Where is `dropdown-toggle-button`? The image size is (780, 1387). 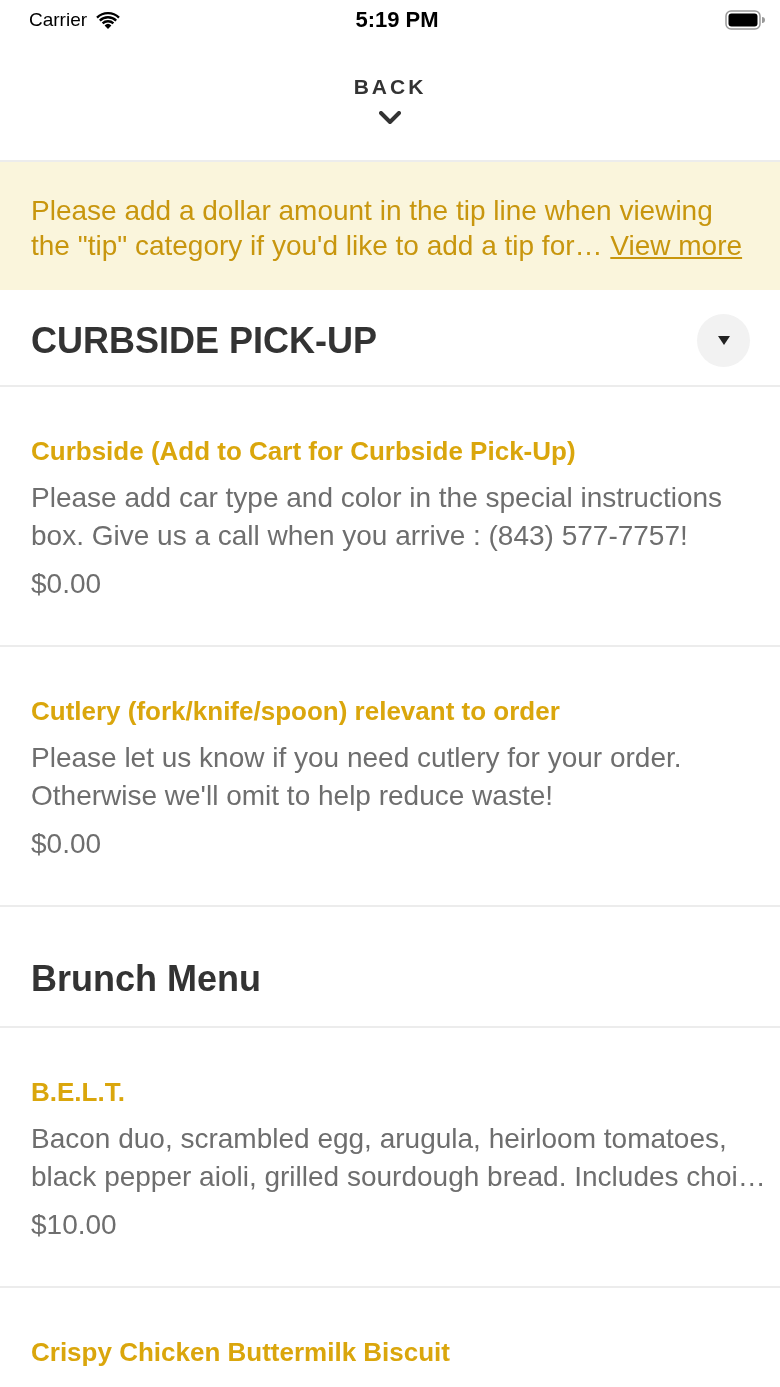 dropdown-toggle-button is located at coordinates (723, 340).